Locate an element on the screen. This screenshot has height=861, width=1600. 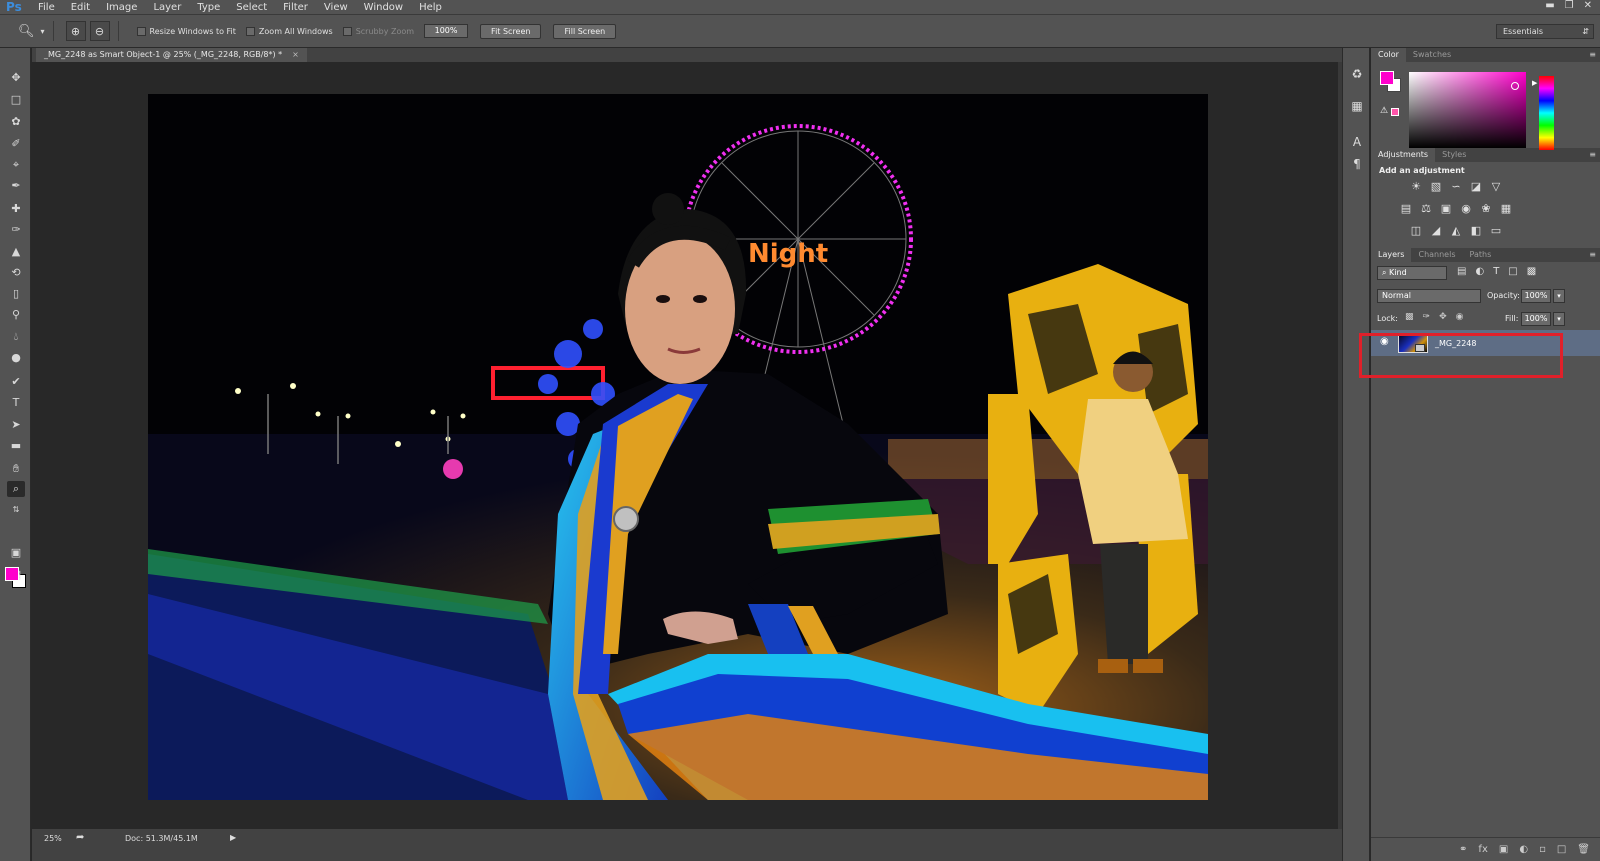
close-tab-icon: × is located at coordinates (295, 54).